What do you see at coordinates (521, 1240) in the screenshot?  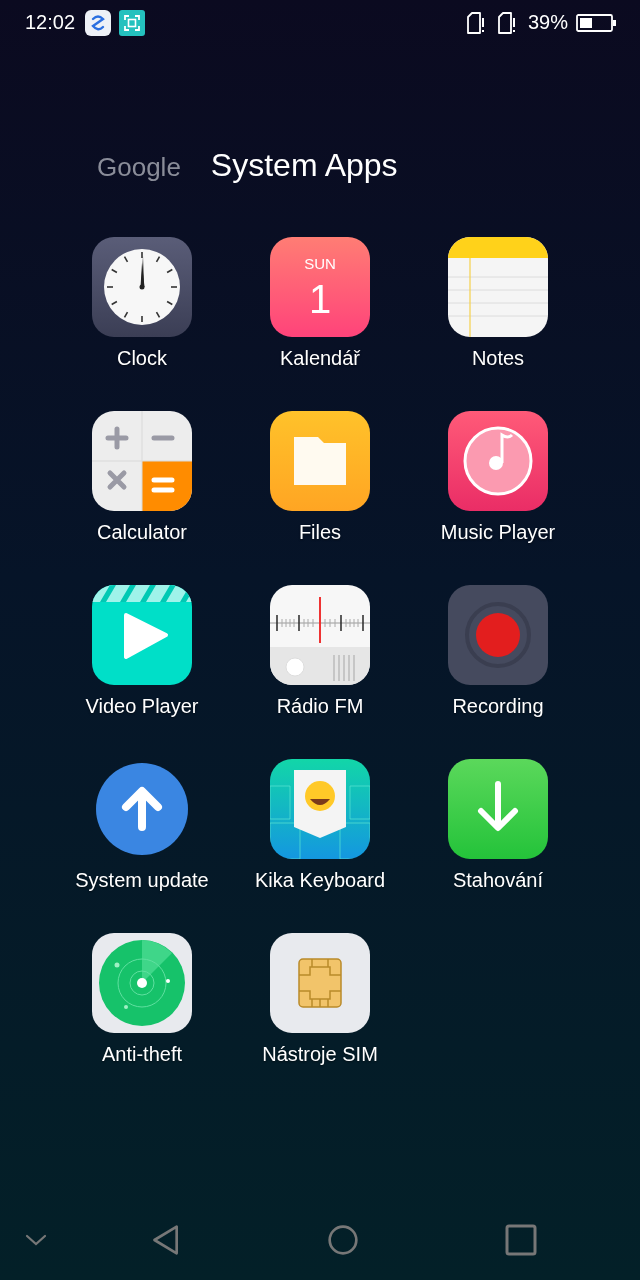 I see `recents-icon` at bounding box center [521, 1240].